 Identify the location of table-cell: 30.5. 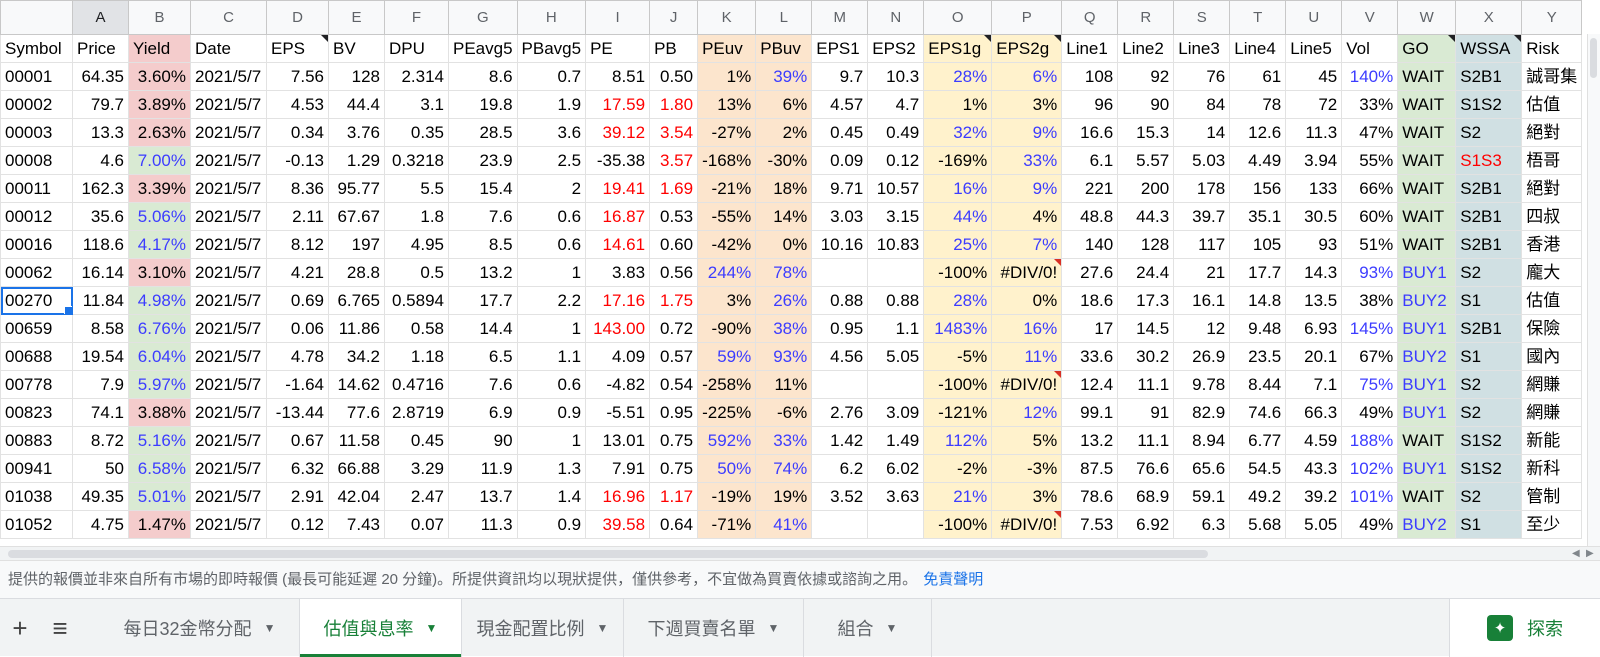
(1314, 216).